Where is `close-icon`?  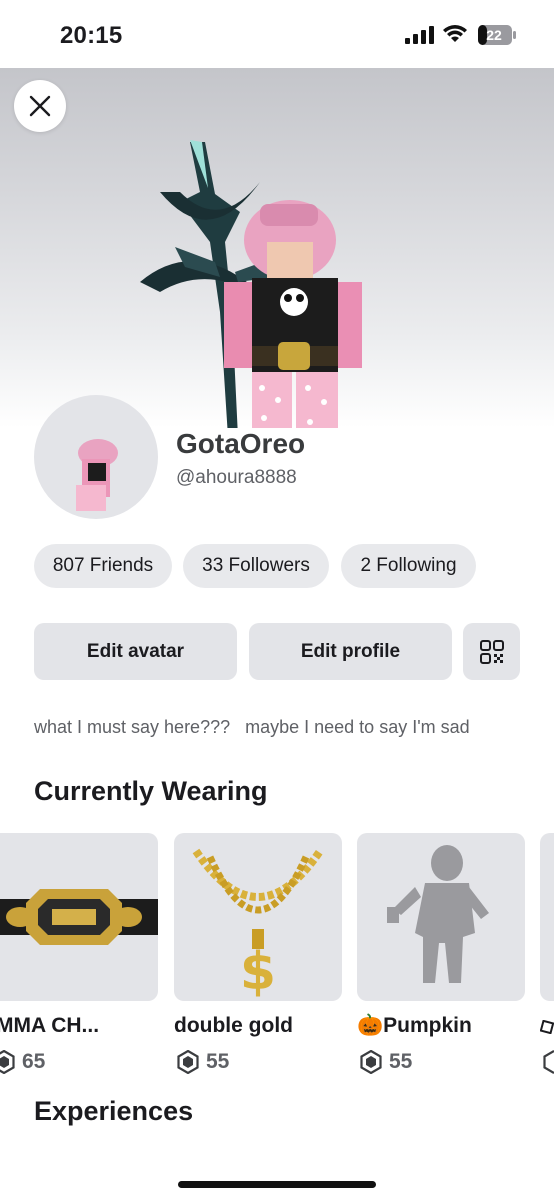
close-icon is located at coordinates (40, 106).